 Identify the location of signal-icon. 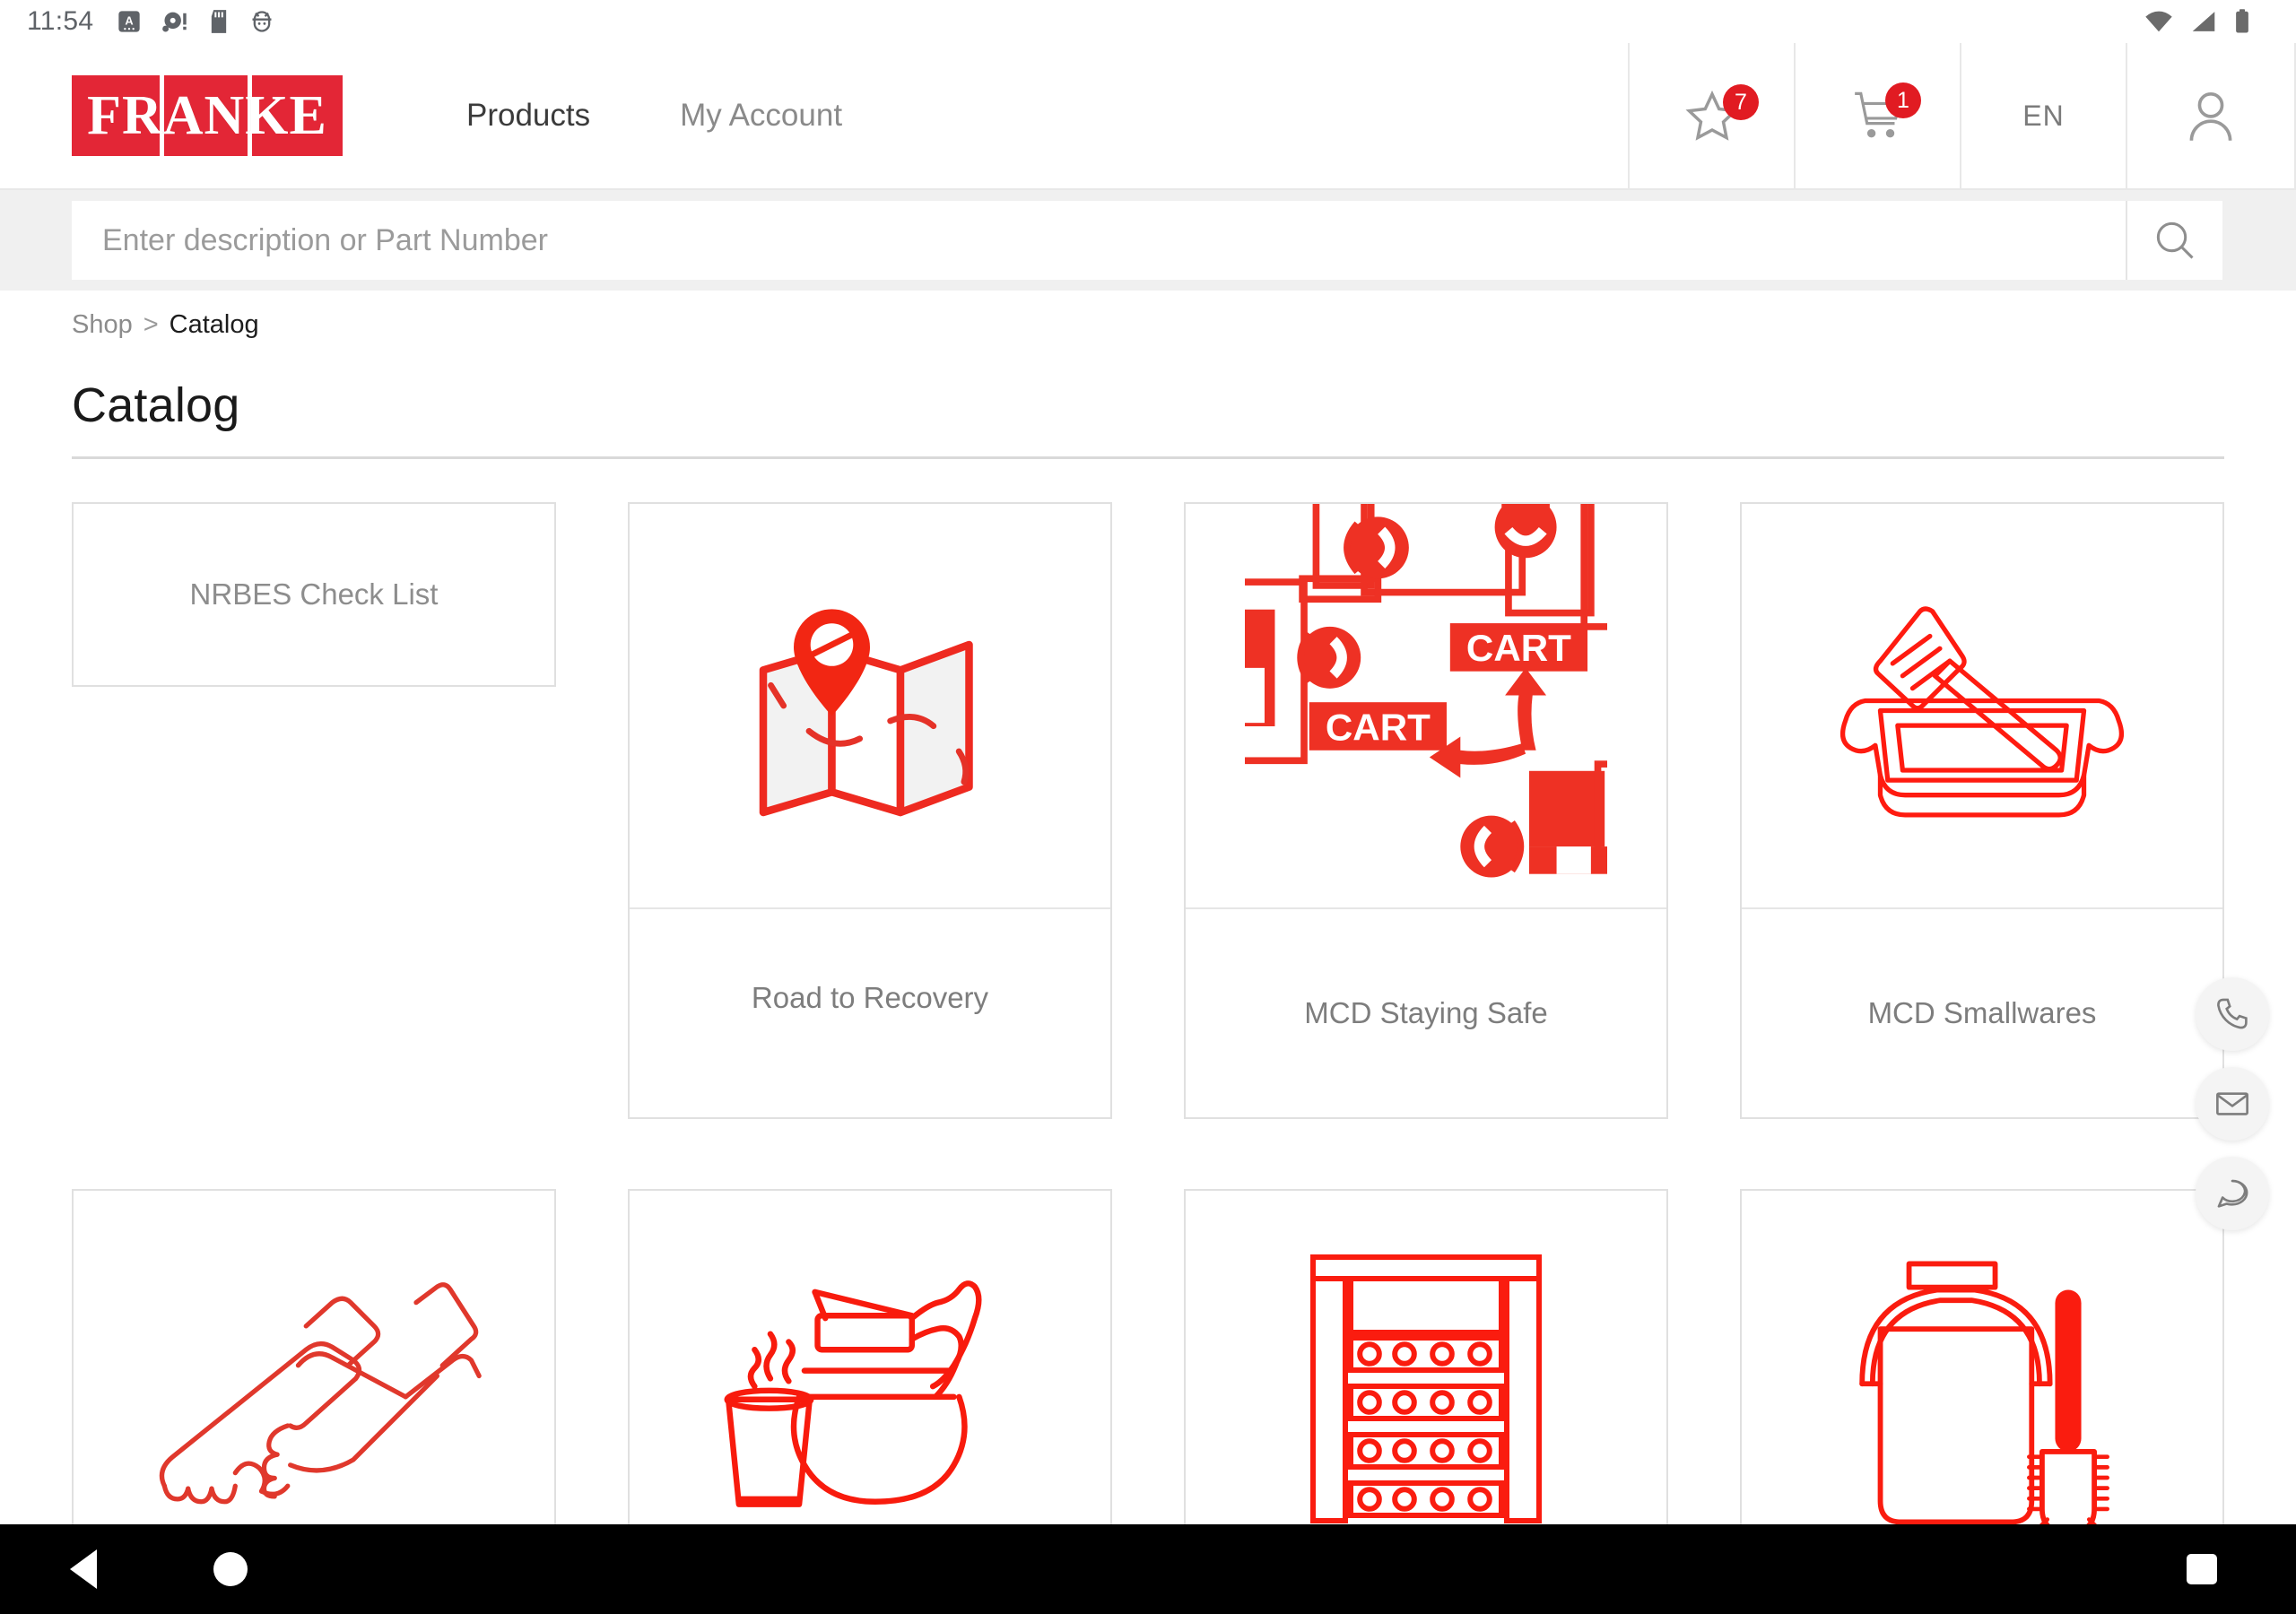
(2203, 21).